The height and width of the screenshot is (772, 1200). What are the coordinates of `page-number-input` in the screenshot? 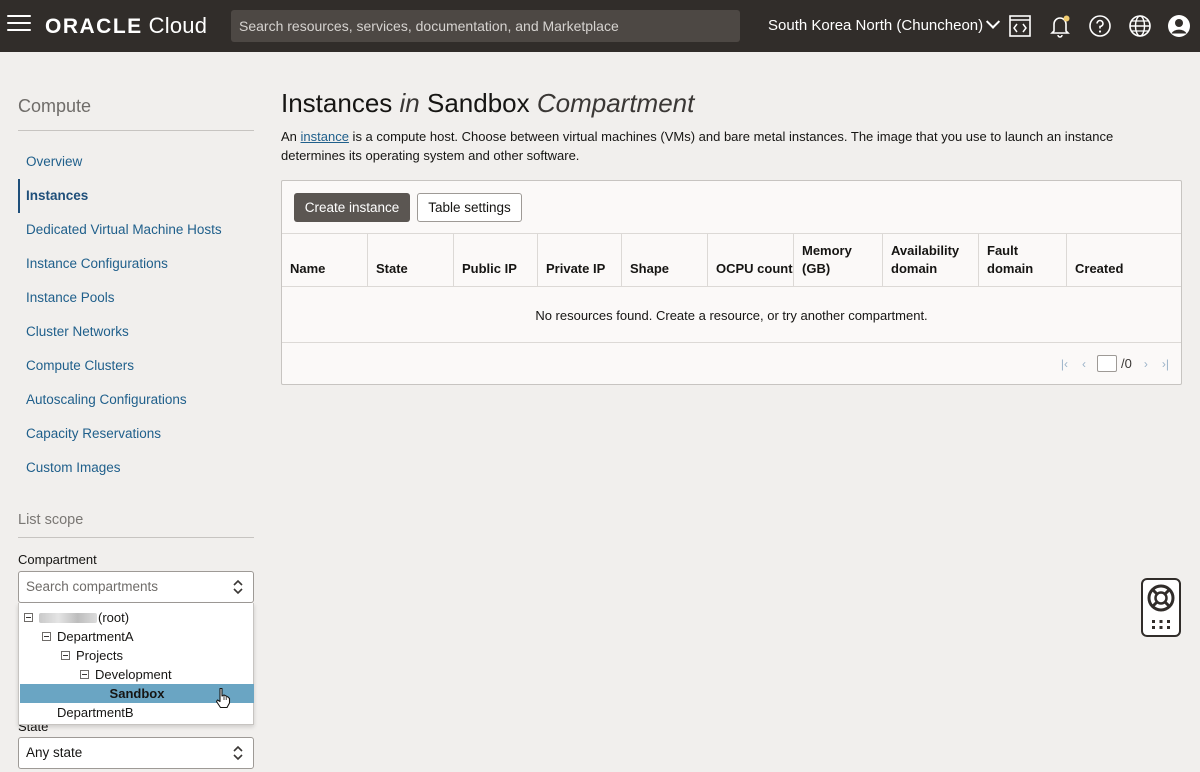 It's located at (1107, 363).